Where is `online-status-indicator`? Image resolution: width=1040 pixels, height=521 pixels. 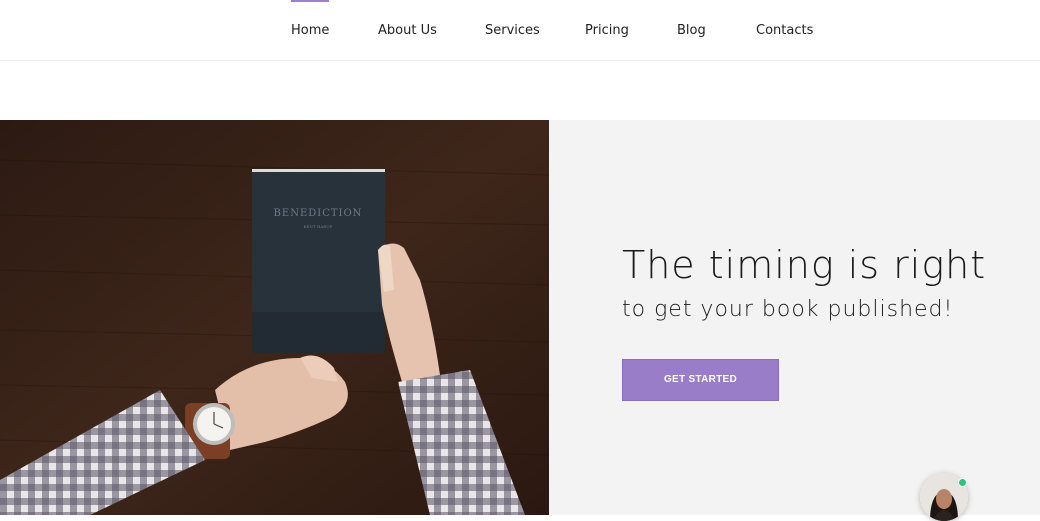 online-status-indicator is located at coordinates (962, 482).